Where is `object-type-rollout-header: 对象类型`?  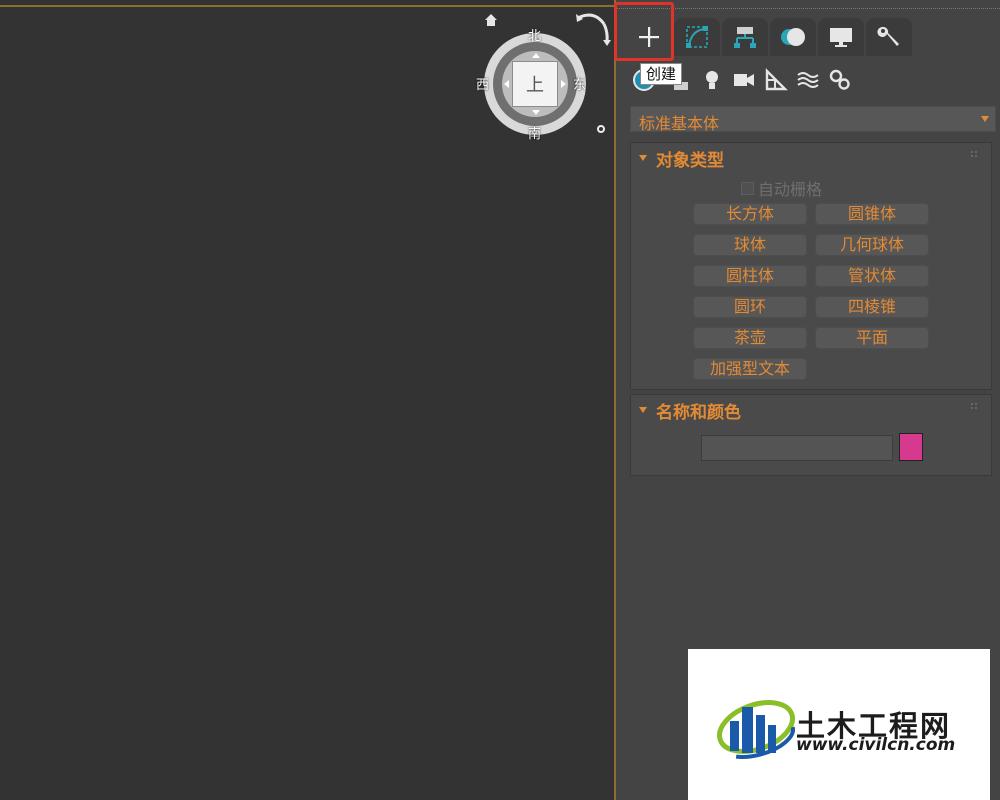
object-type-rollout-header: 对象类型 is located at coordinates (681, 159).